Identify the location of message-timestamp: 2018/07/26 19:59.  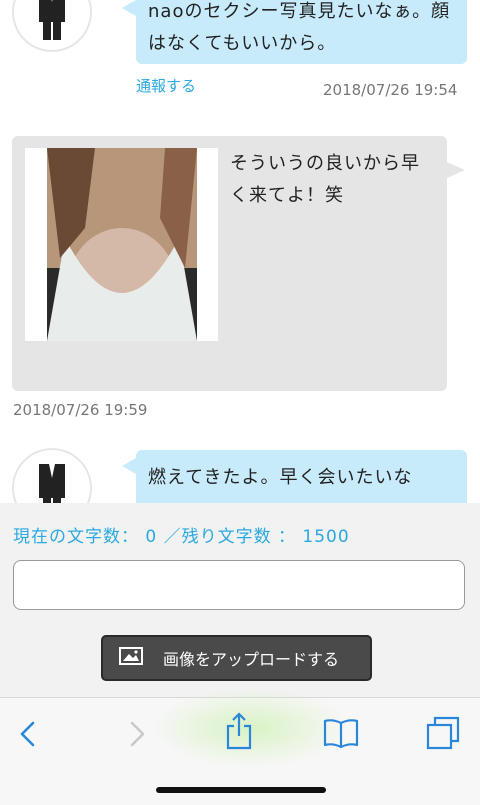
(80, 410).